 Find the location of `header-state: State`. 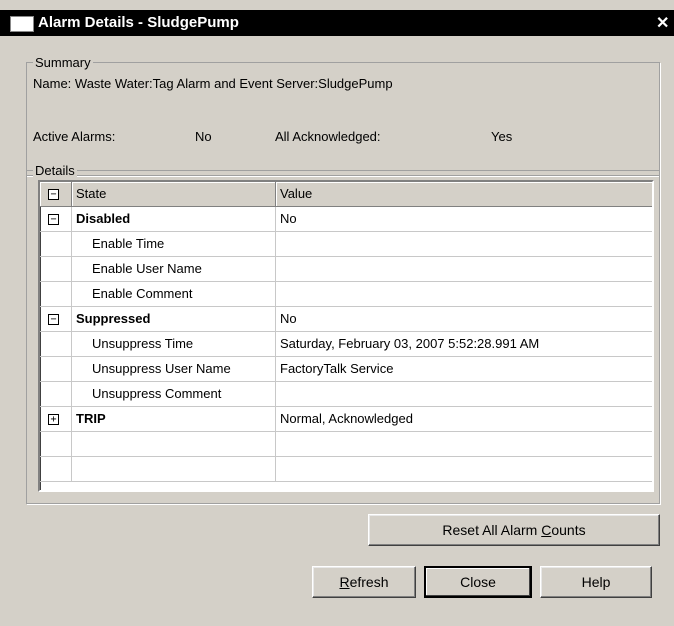

header-state: State is located at coordinates (174, 194).